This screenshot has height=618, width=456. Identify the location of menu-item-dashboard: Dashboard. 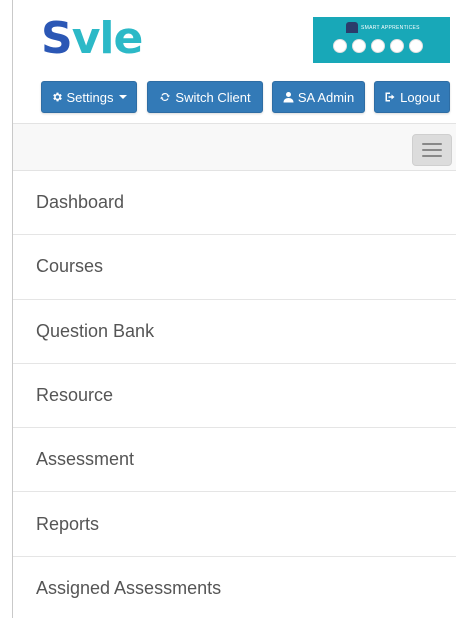
(234, 203).